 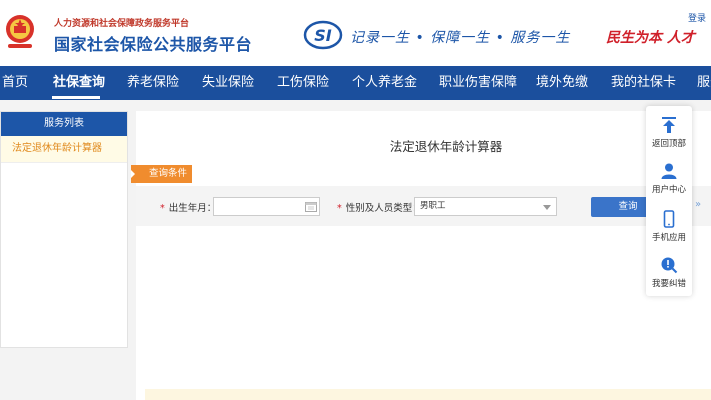 I want to click on person-type-select: 男职工, so click(x=485, y=206).